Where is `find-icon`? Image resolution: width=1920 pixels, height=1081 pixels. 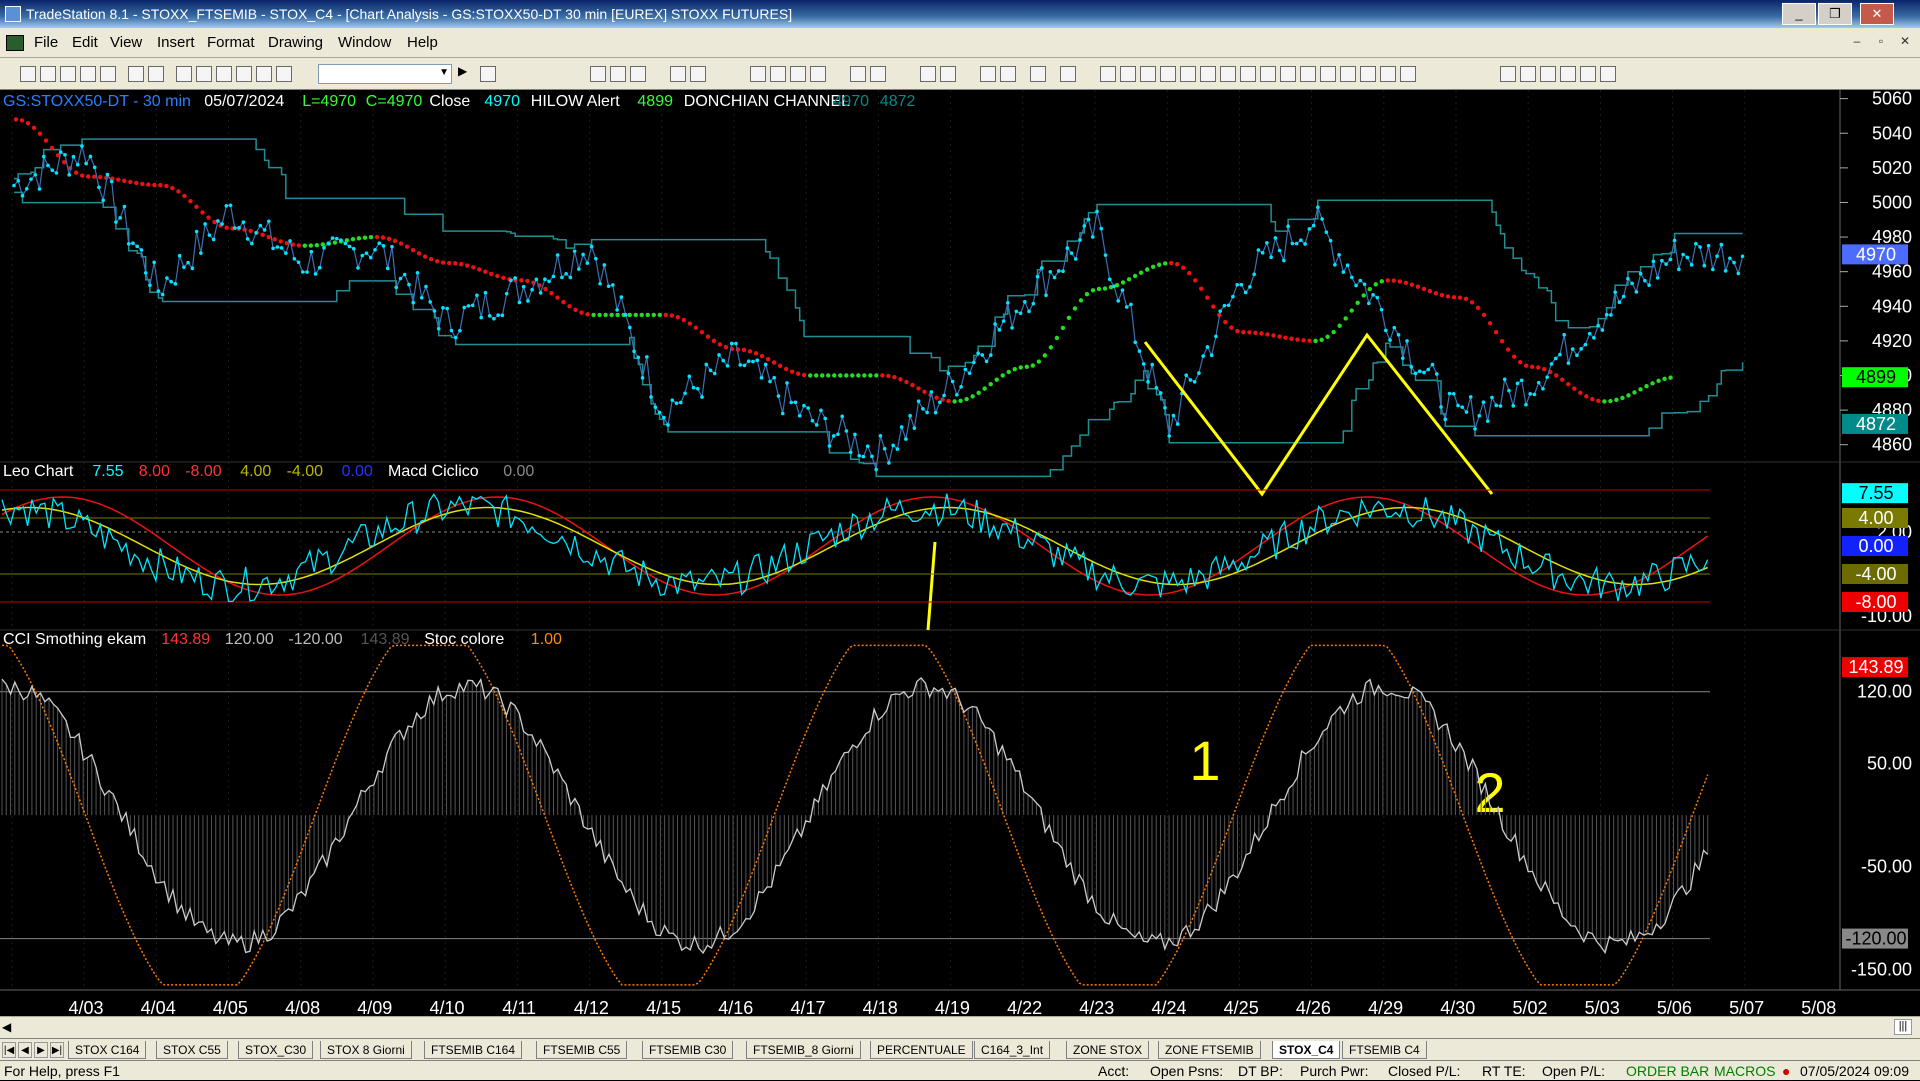 find-icon is located at coordinates (488, 74).